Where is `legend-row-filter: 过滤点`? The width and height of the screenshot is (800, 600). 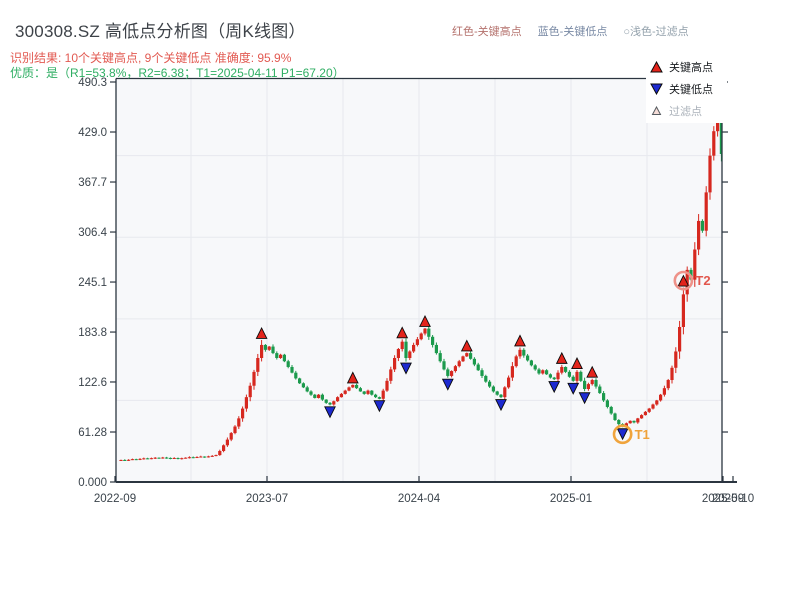 legend-row-filter: 过滤点 is located at coordinates (688, 111).